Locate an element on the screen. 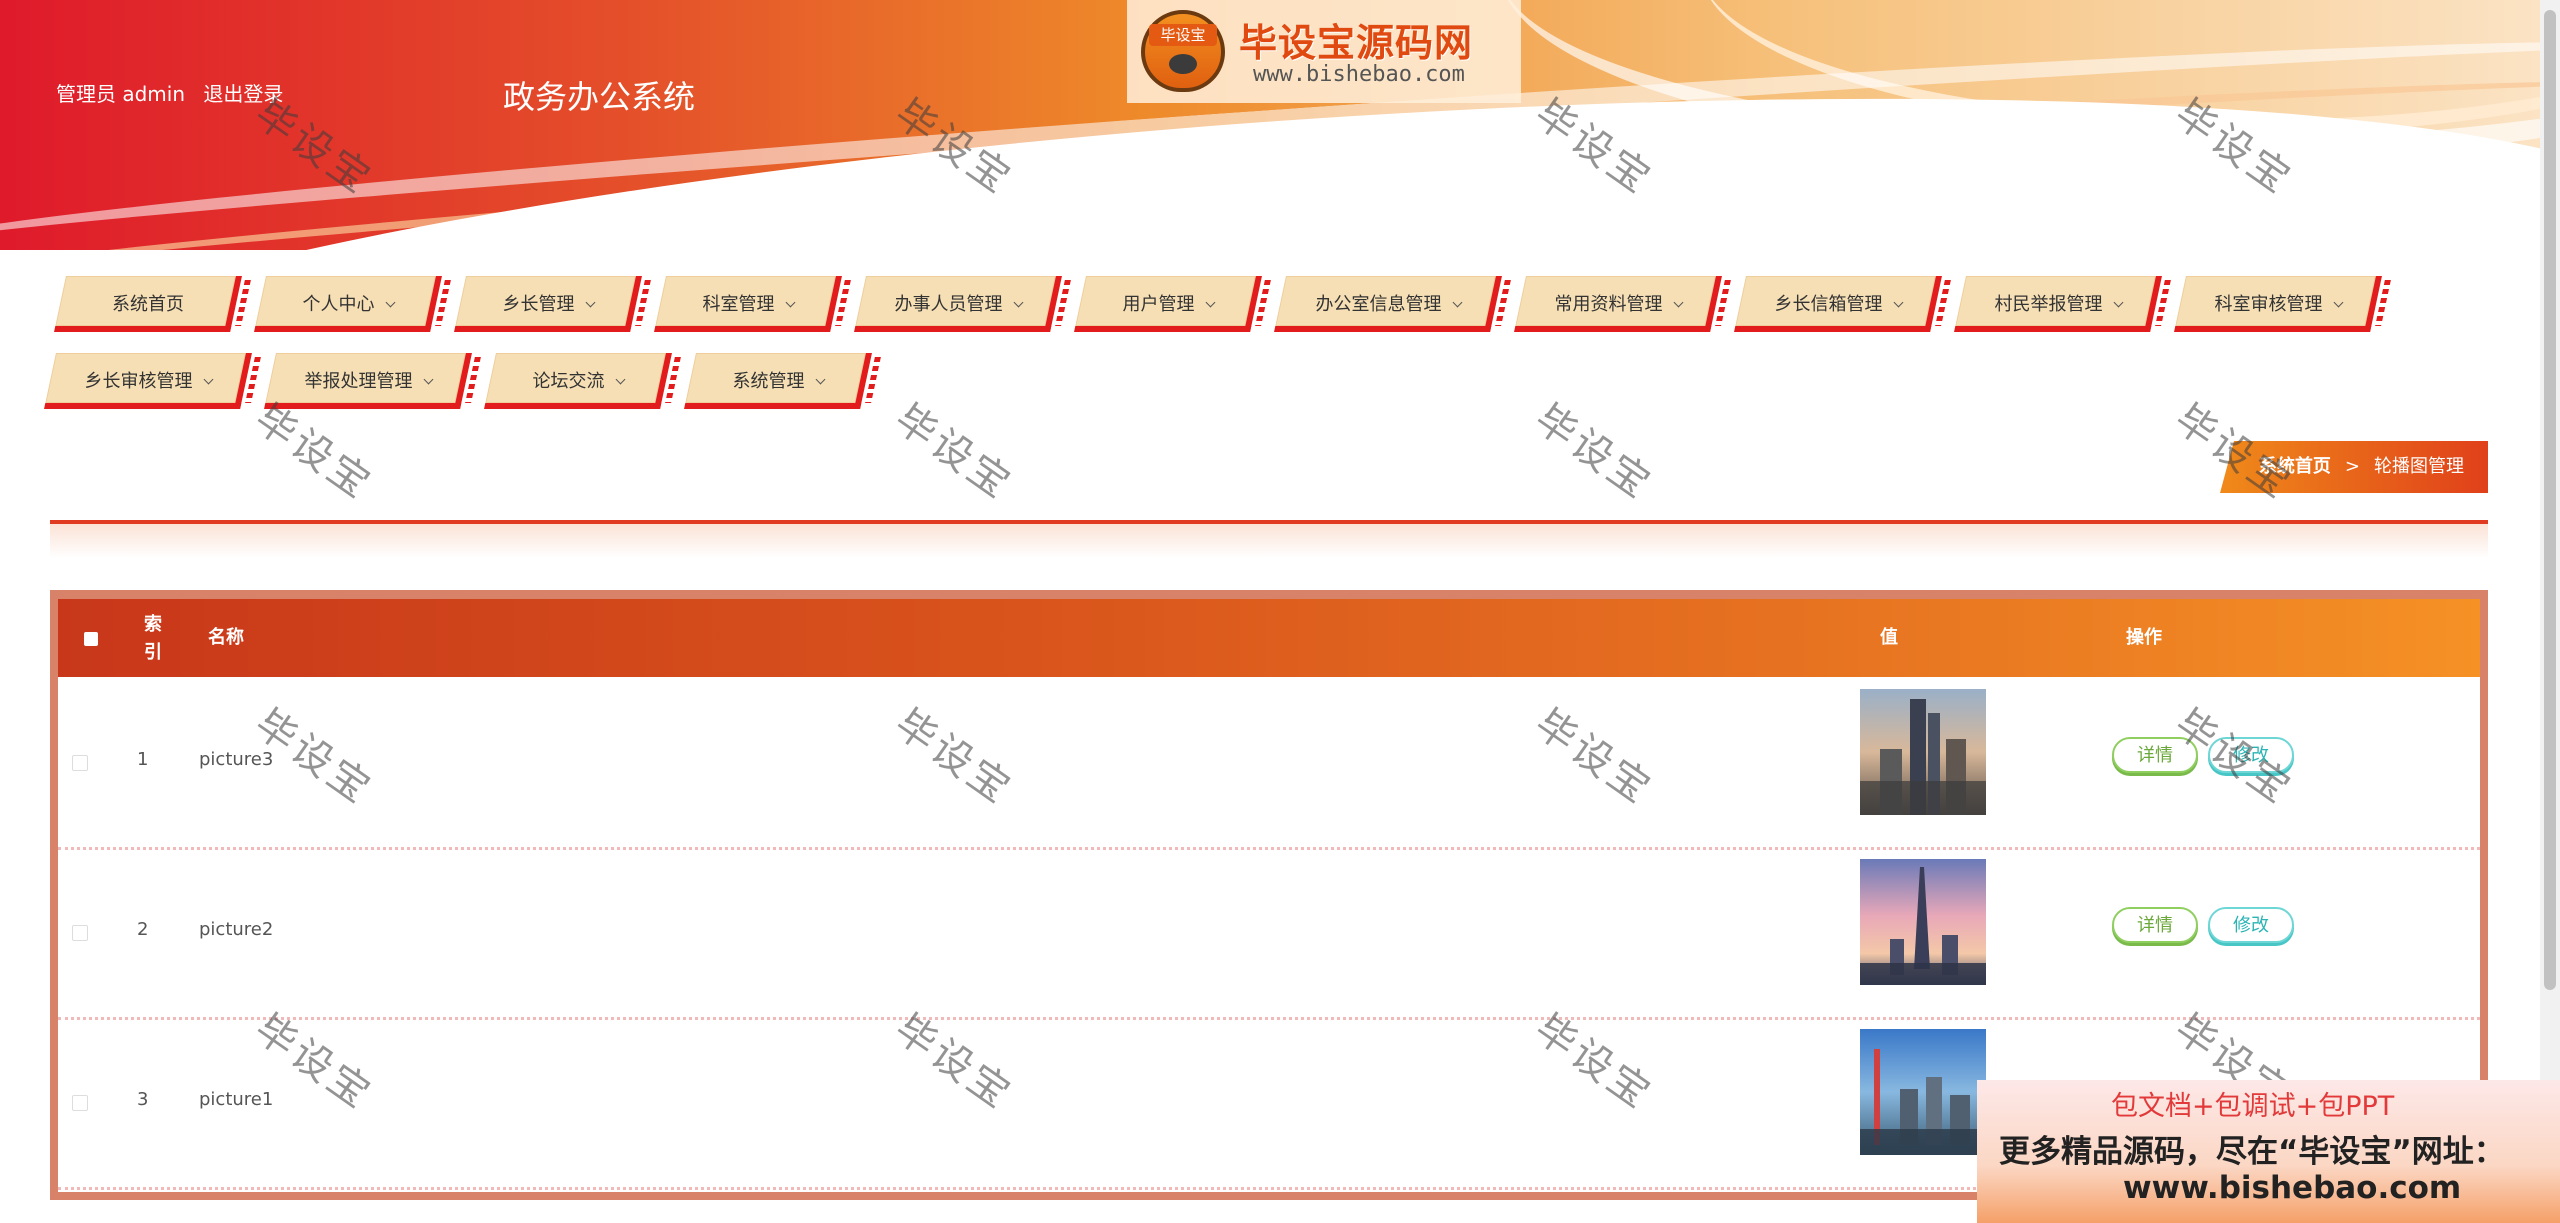  nav-item-text: 科室管理 is located at coordinates (738, 304).